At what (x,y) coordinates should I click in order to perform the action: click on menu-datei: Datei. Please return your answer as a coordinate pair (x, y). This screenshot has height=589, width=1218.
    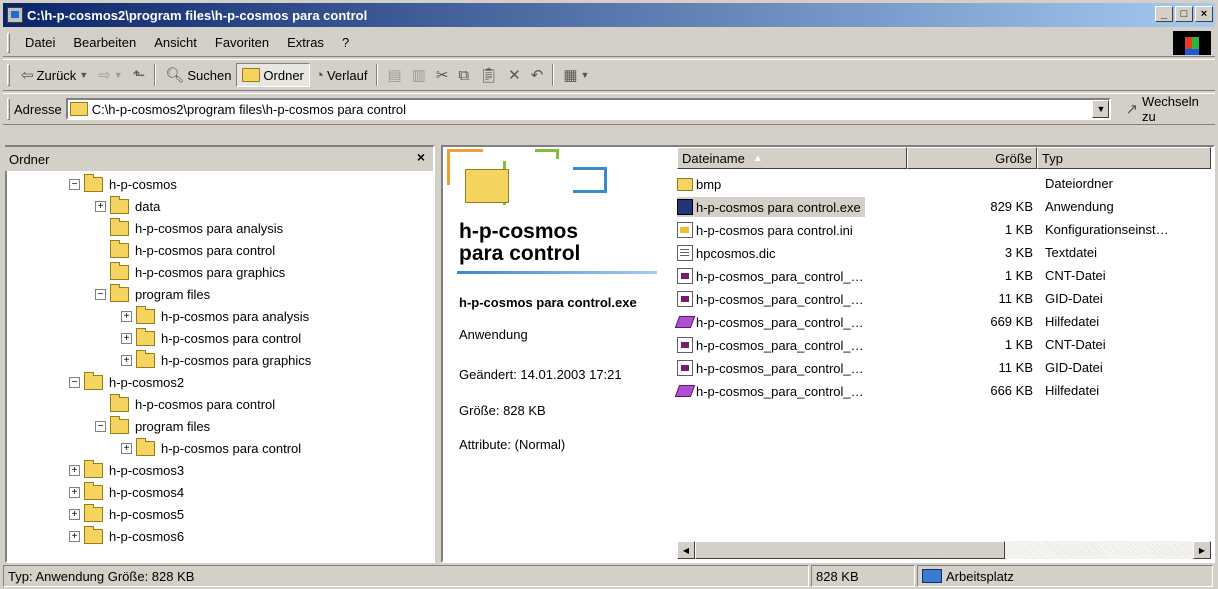
    Looking at the image, I should click on (40, 42).